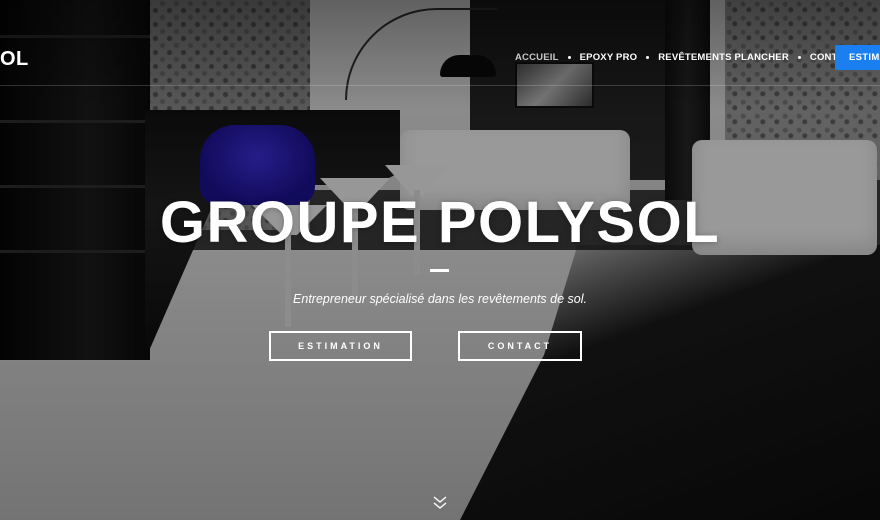  Describe the element at coordinates (439, 270) in the screenshot. I see `hero-divider` at that location.